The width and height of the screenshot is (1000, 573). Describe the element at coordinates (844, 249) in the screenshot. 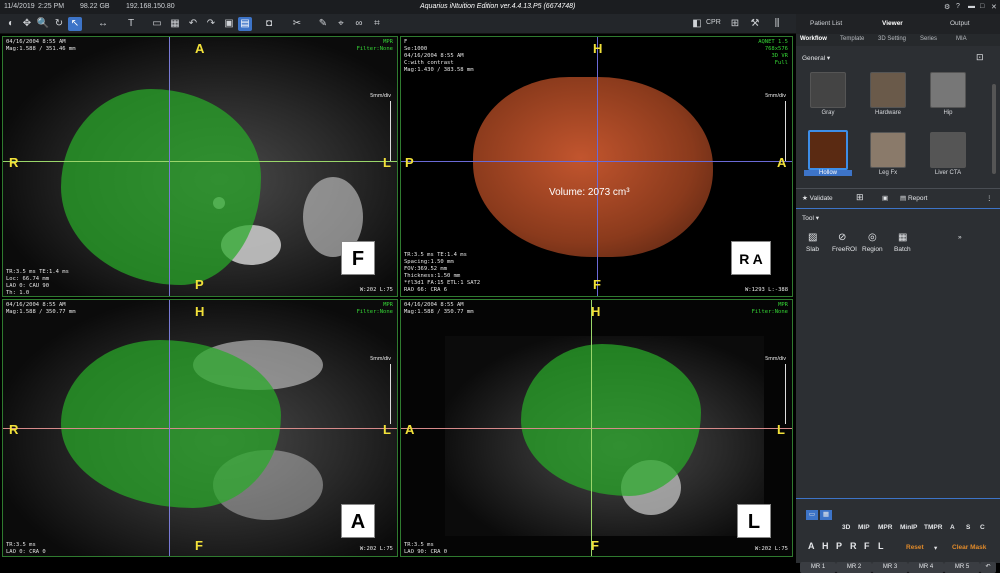

I see `freeroi-label: FreeROI` at that location.